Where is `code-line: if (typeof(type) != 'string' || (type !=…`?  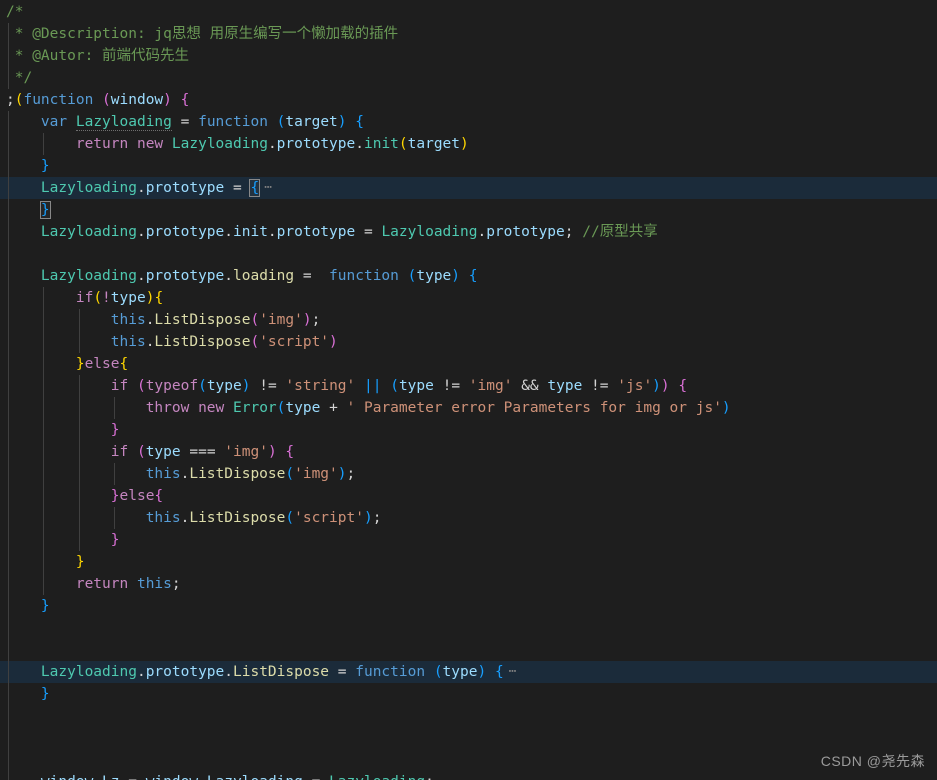 code-line: if (typeof(type) != 'string' || (type !=… is located at coordinates (468, 386).